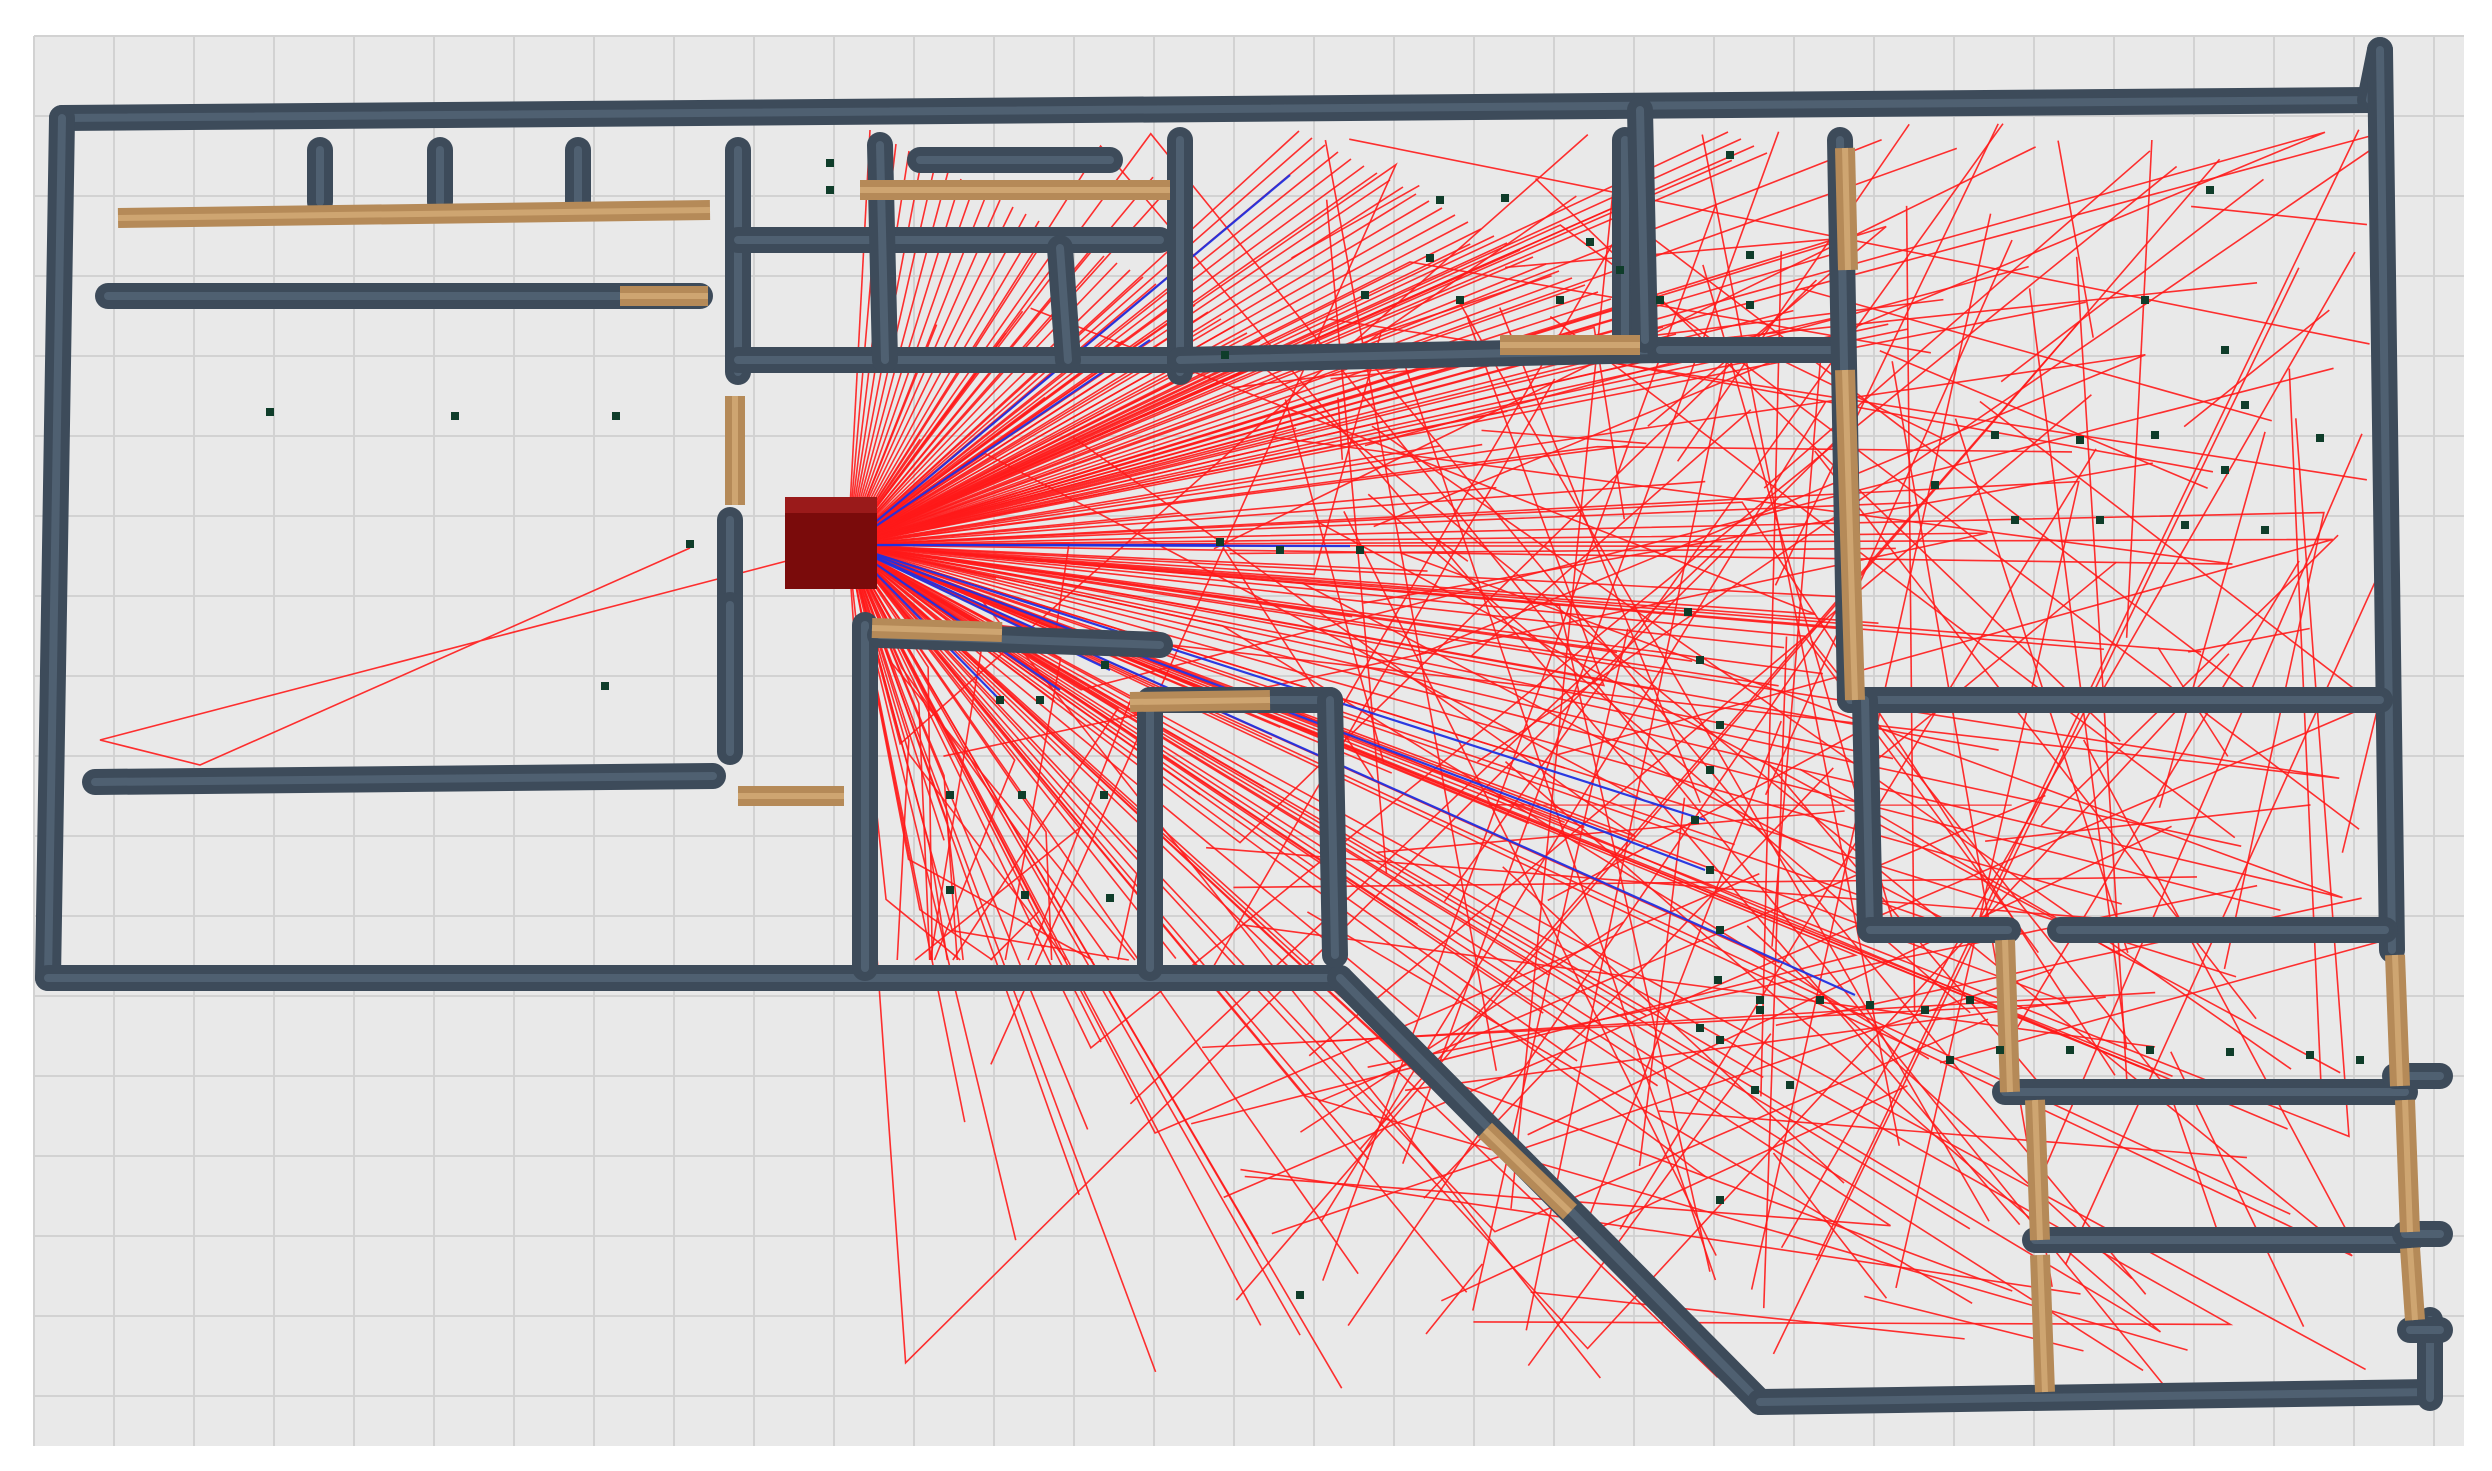 The image size is (2492, 1471). What do you see at coordinates (831, 505) in the screenshot?
I see `transmitter-cube-shade` at bounding box center [831, 505].